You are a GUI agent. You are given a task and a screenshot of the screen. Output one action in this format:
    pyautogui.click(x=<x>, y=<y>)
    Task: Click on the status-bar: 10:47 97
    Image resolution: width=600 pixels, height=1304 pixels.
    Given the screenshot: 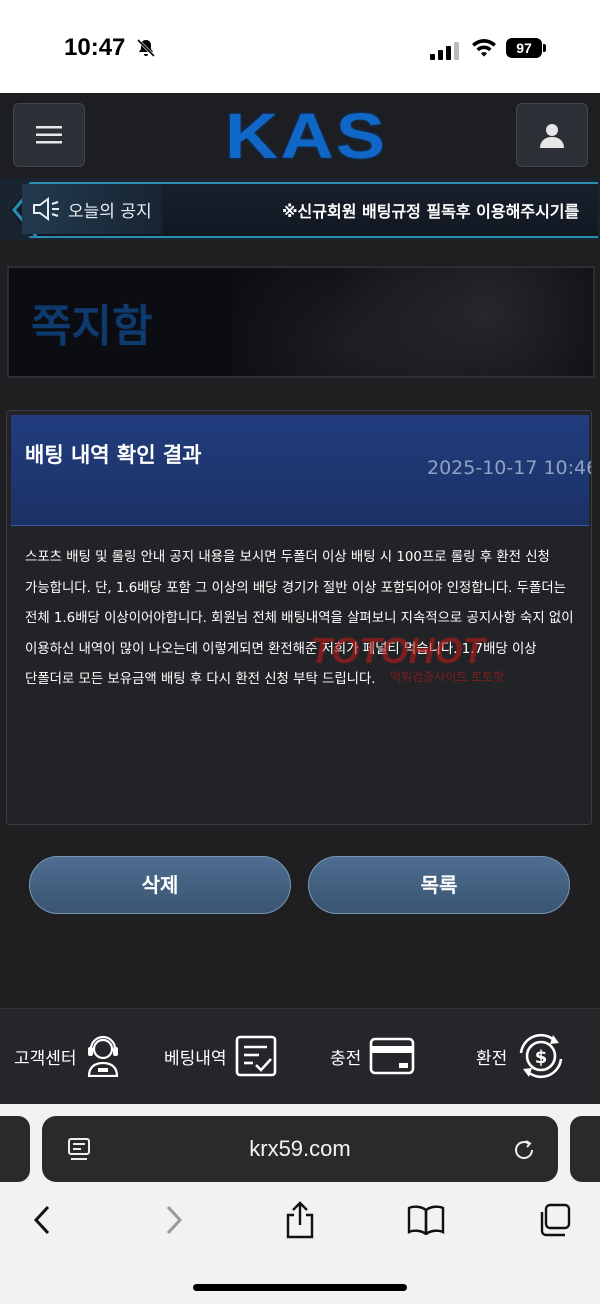 What is the action you would take?
    pyautogui.click(x=300, y=46)
    